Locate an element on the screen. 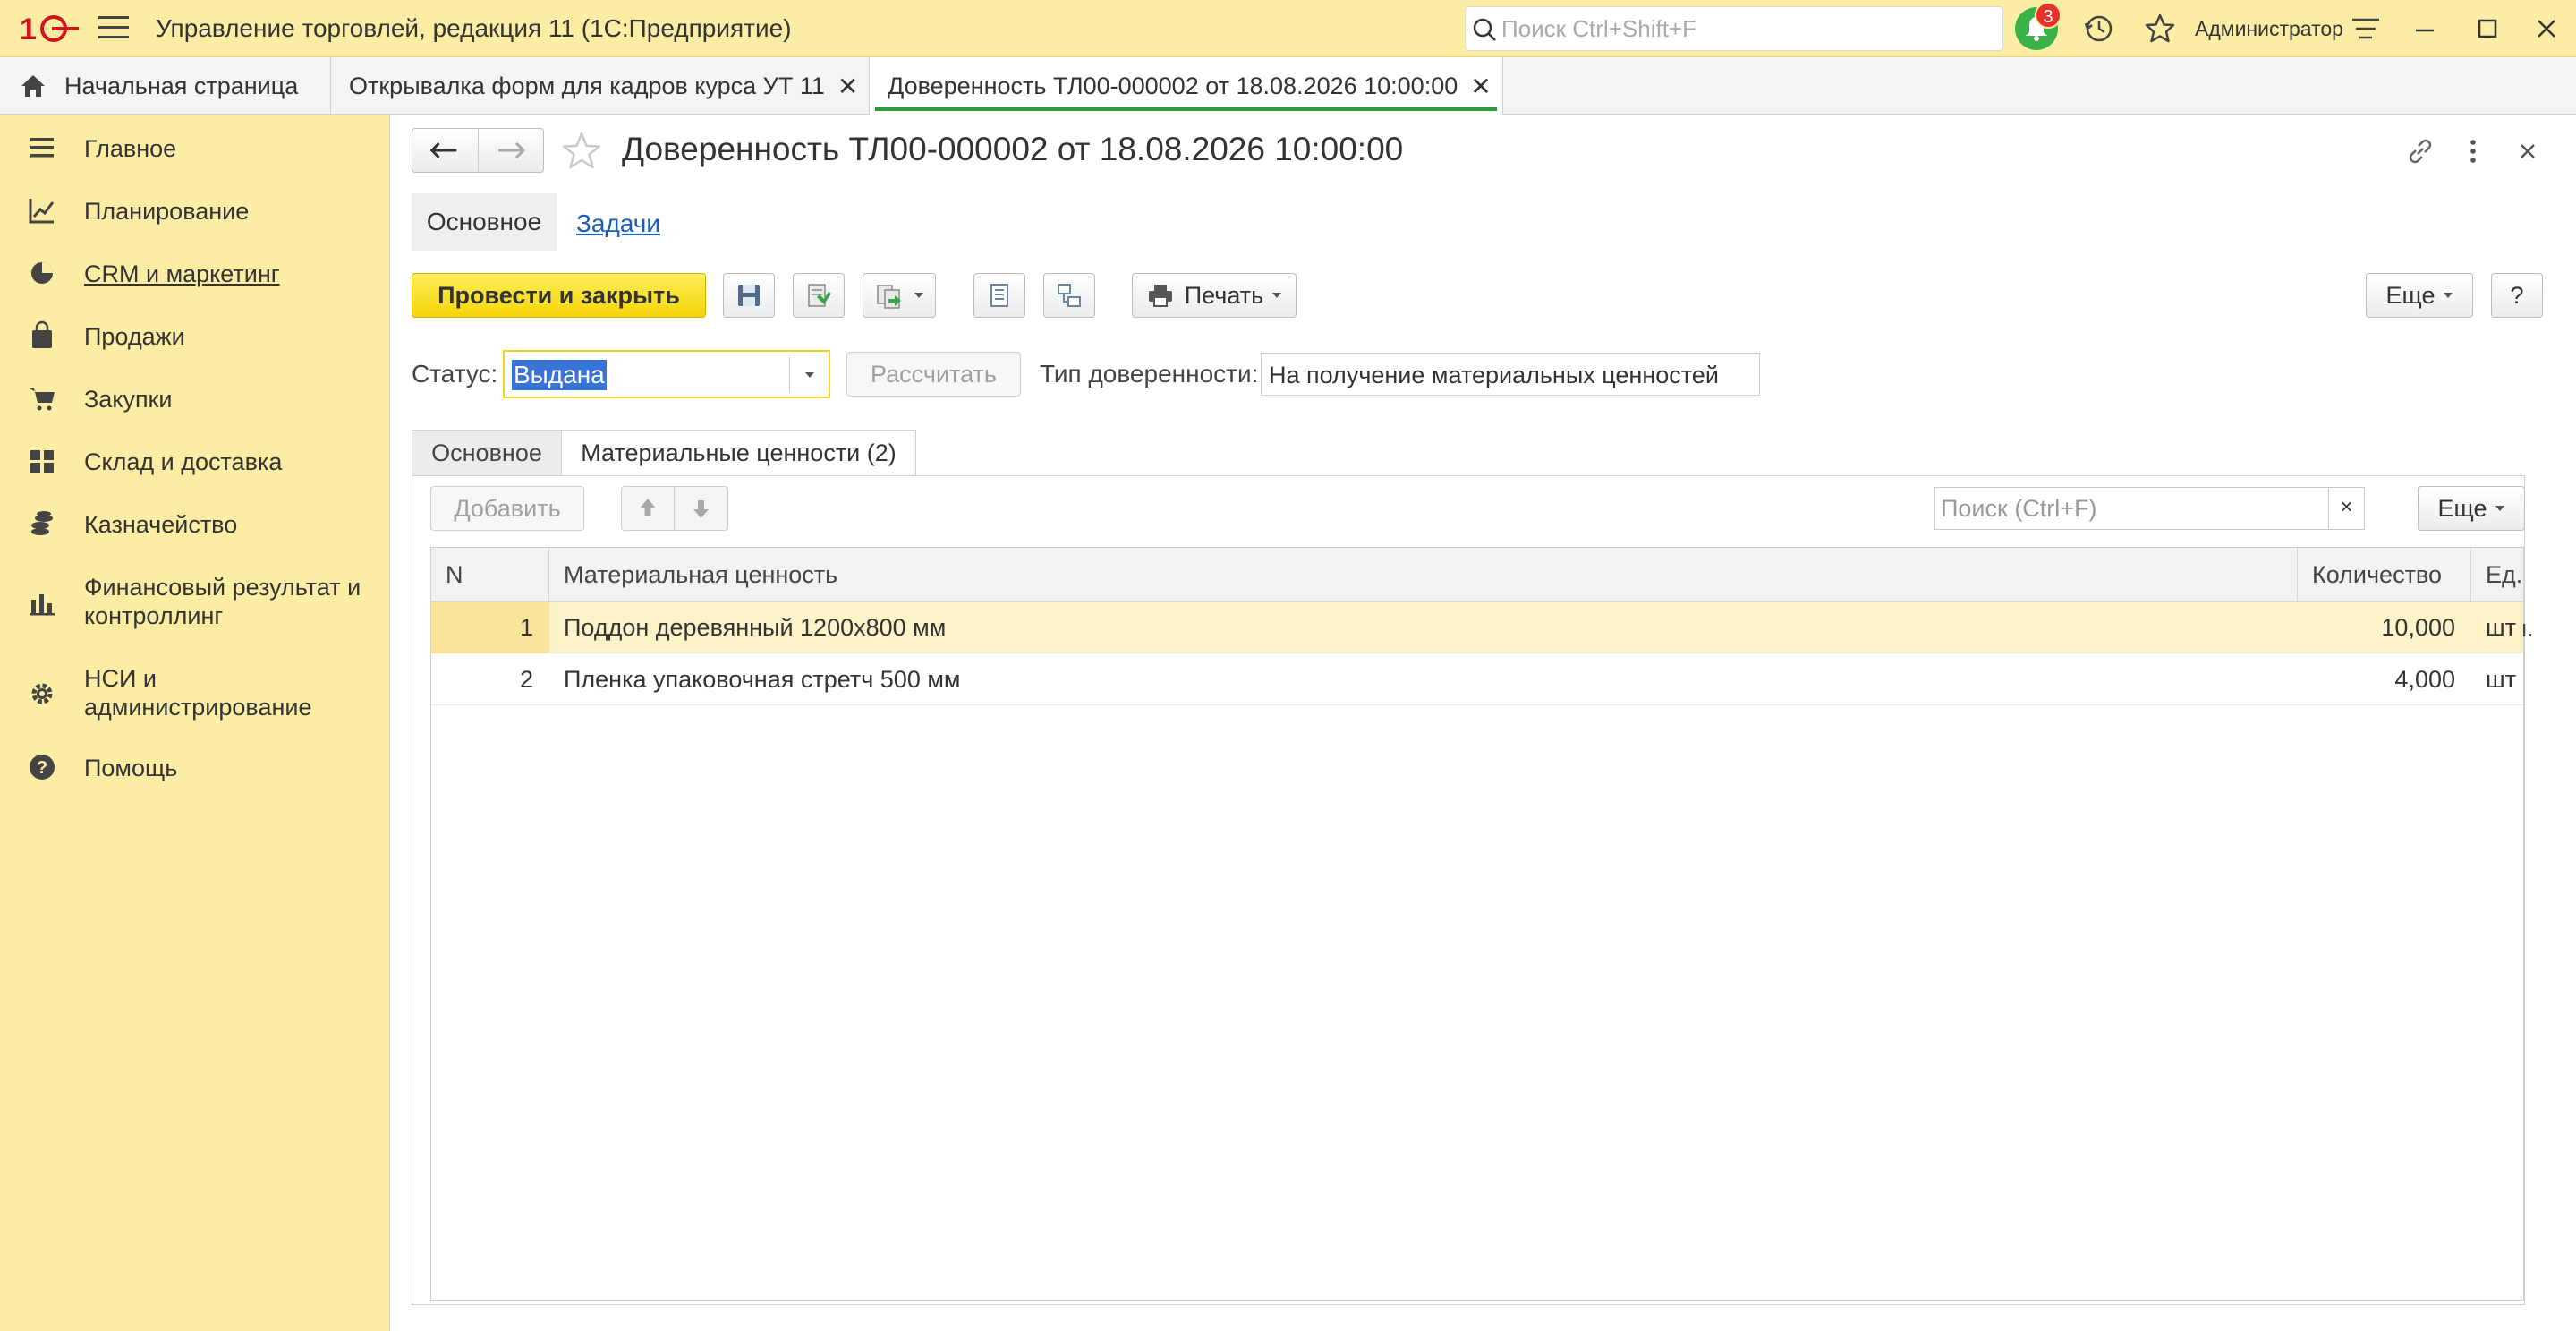  table-search-input is located at coordinates (2120, 508).